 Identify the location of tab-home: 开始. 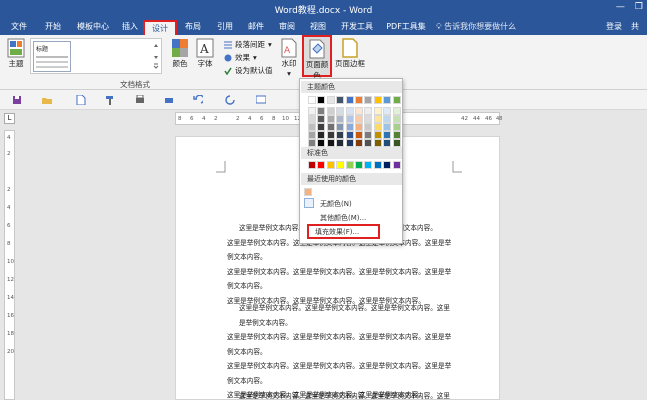
(53, 27).